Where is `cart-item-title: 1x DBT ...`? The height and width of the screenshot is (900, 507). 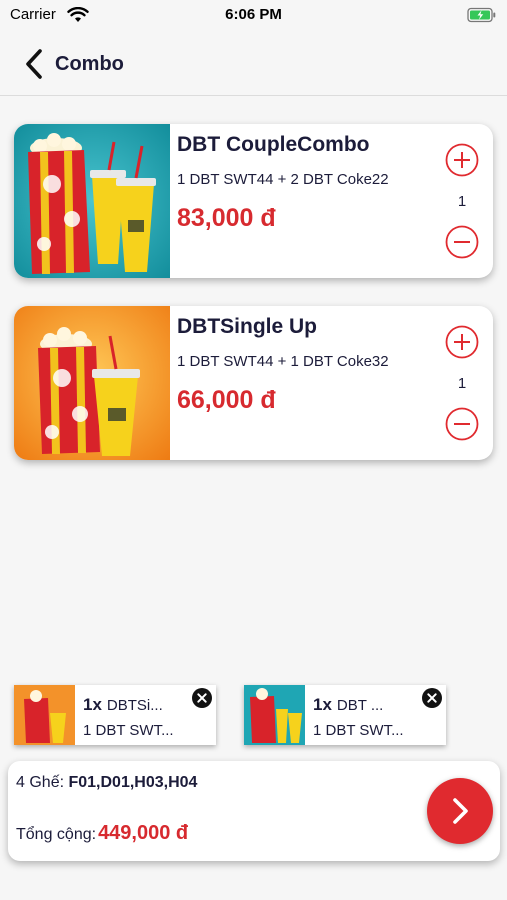 cart-item-title: 1x DBT ... is located at coordinates (348, 705).